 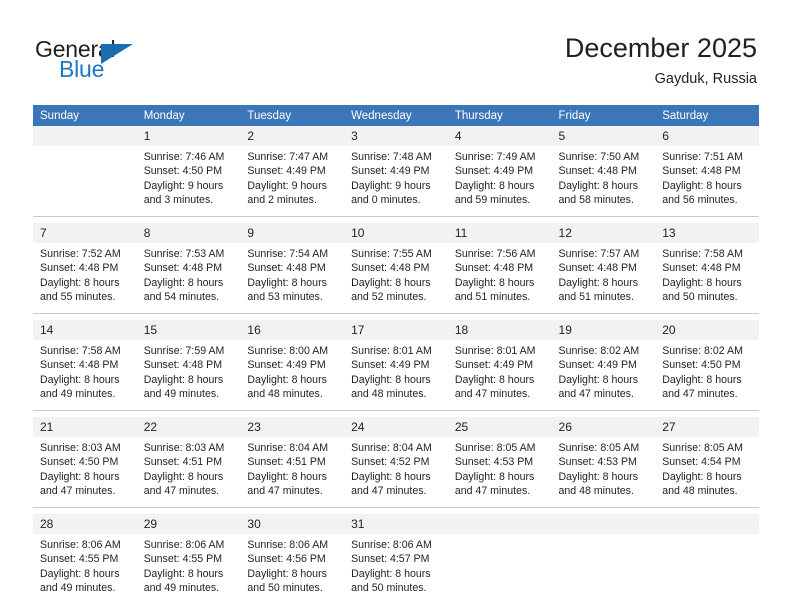 What do you see at coordinates (292, 233) in the screenshot?
I see `day-number: 9` at bounding box center [292, 233].